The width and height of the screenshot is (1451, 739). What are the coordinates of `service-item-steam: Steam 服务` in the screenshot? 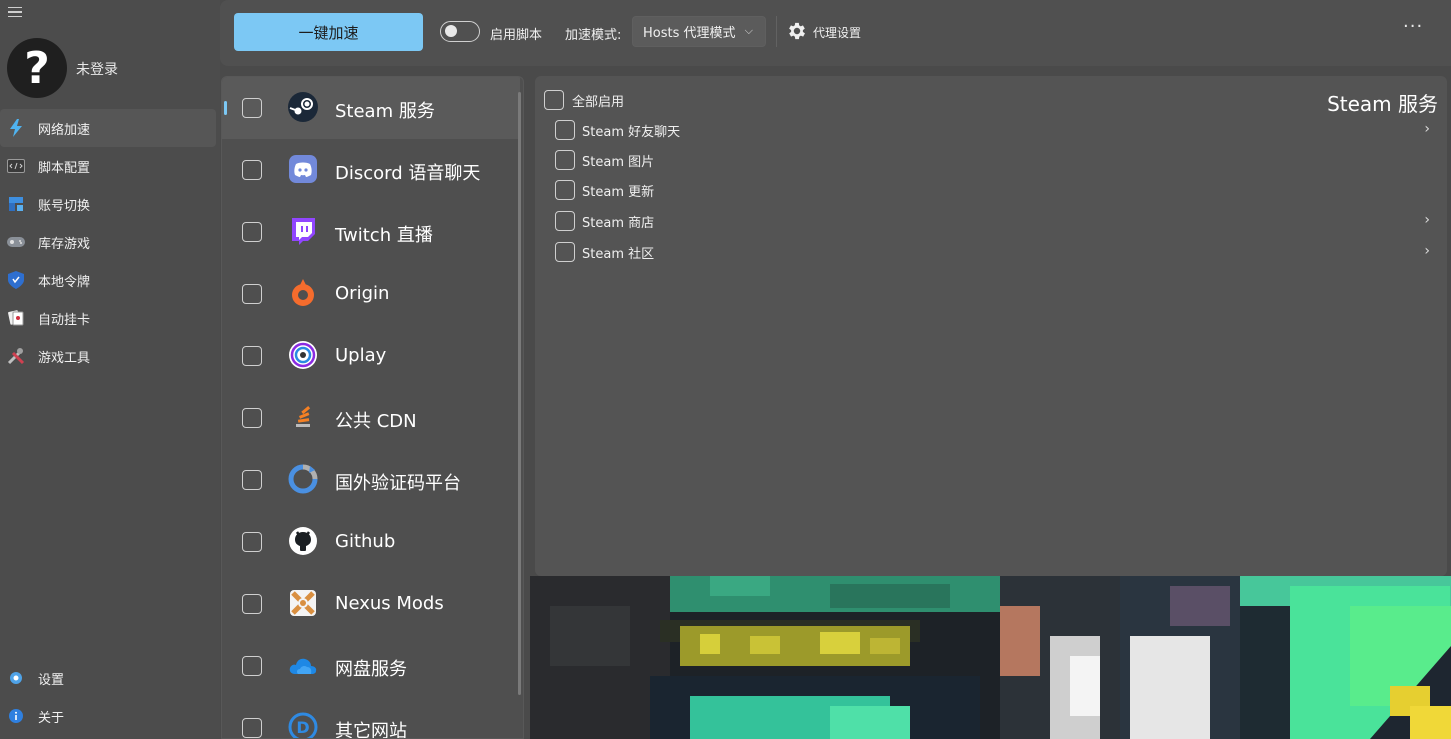 It's located at (371, 108).